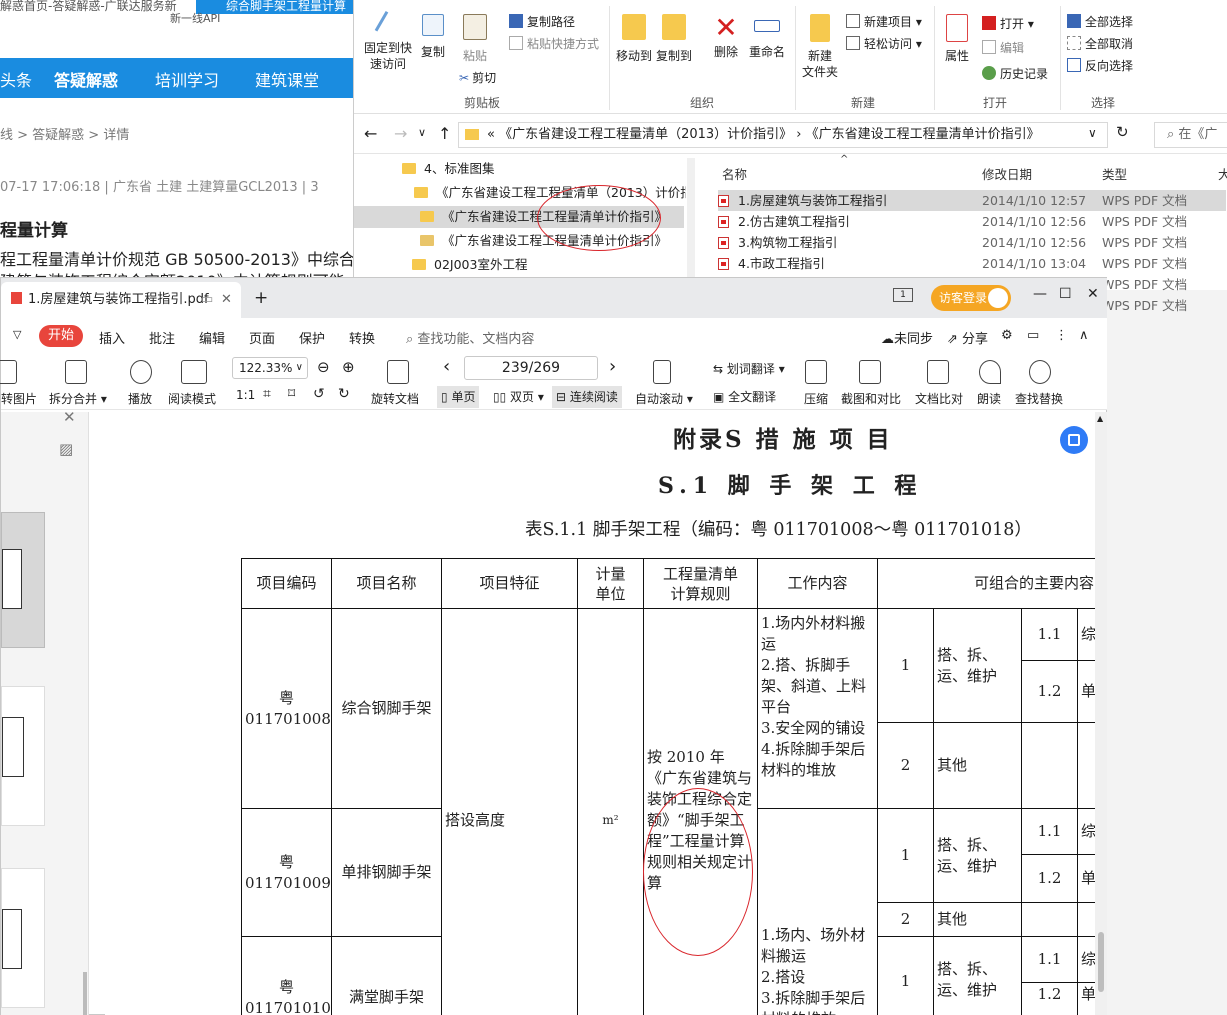 The image size is (1227, 1015). Describe the element at coordinates (1222, 173) in the screenshot. I see `column-size: 大` at that location.